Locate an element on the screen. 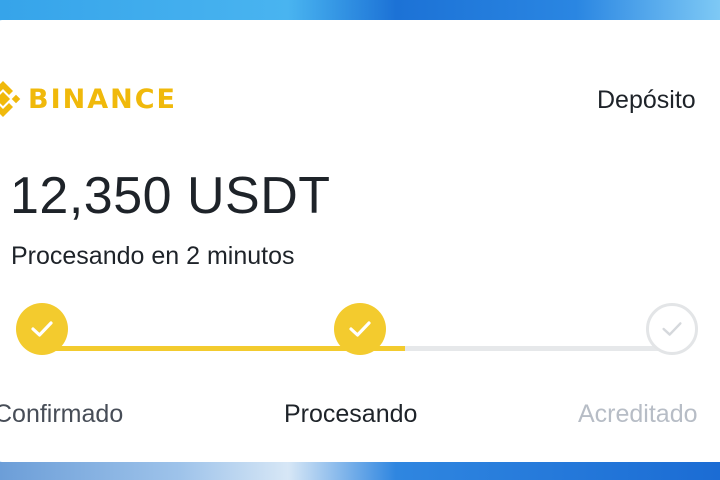 The height and width of the screenshot is (480, 720). page-title: Depósito is located at coordinates (646, 100).